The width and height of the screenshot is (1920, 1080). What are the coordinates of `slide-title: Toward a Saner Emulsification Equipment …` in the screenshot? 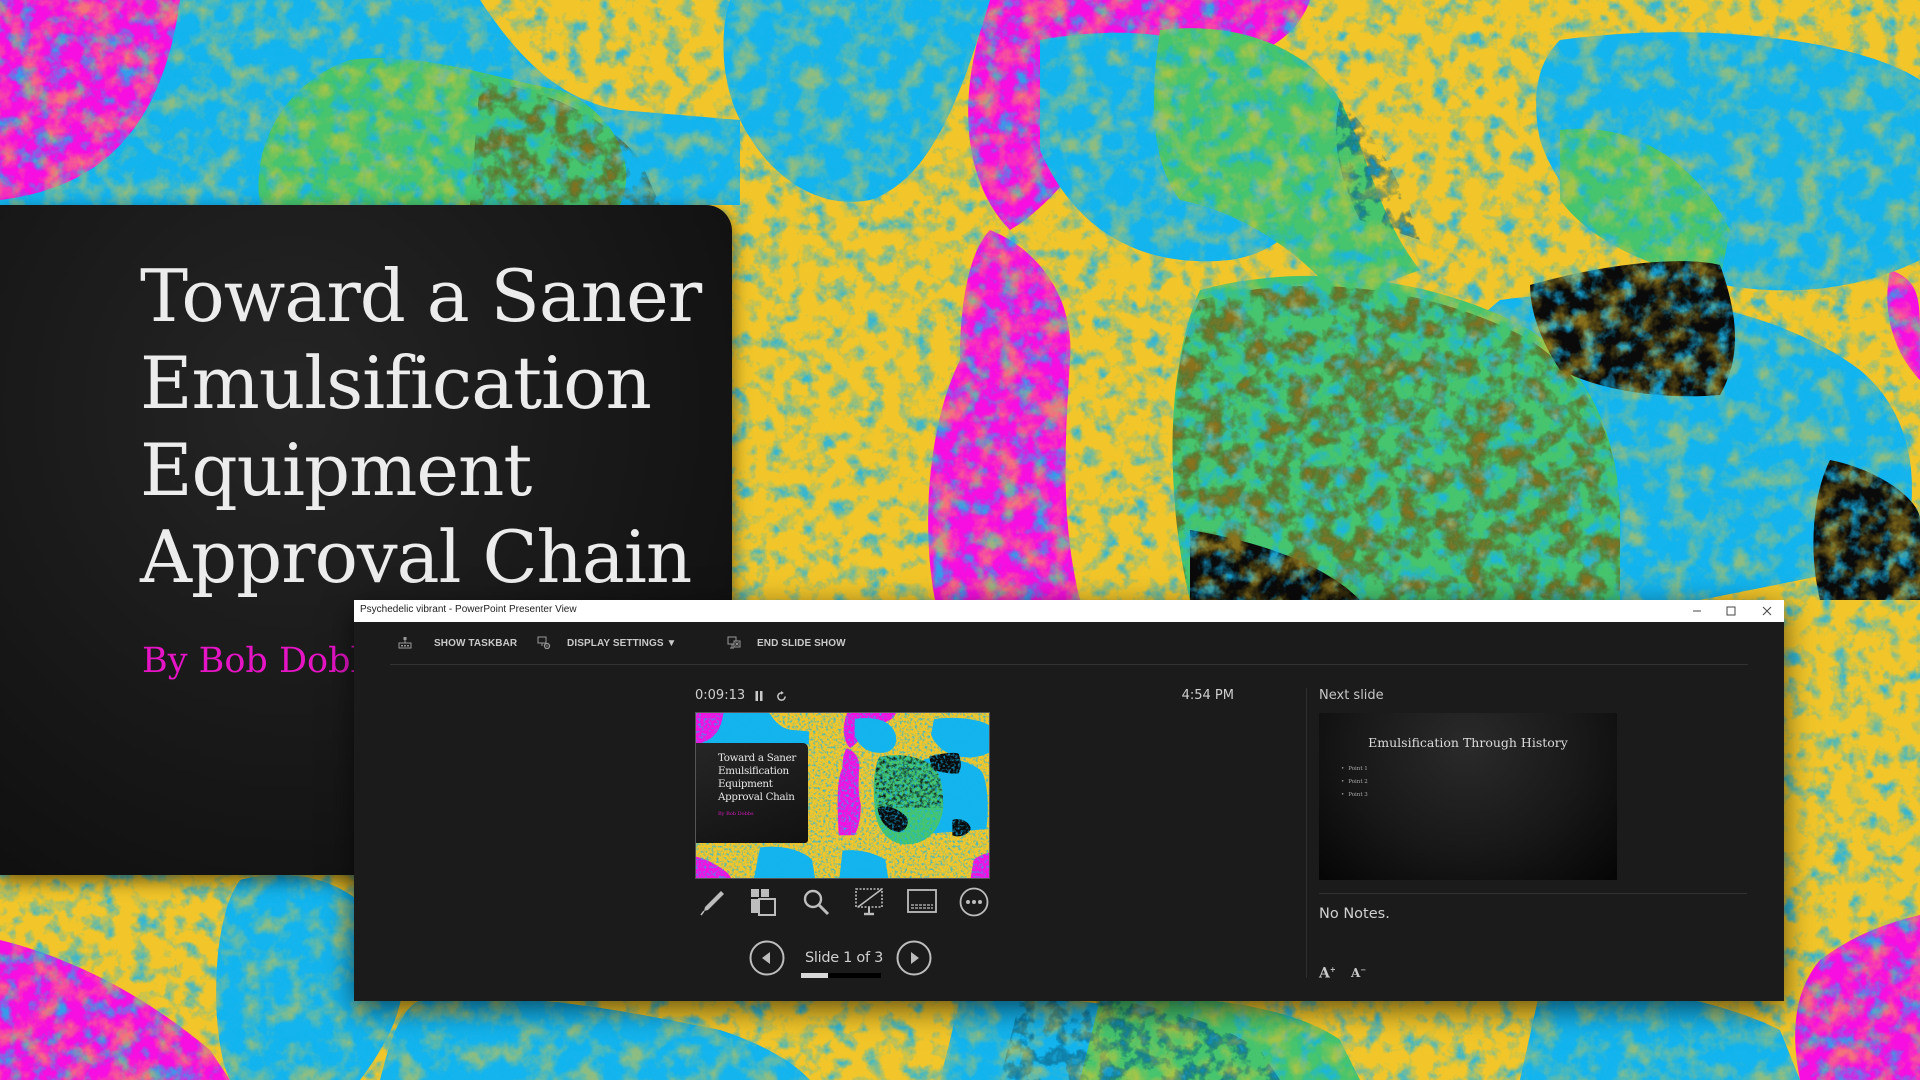 It's located at (430, 427).